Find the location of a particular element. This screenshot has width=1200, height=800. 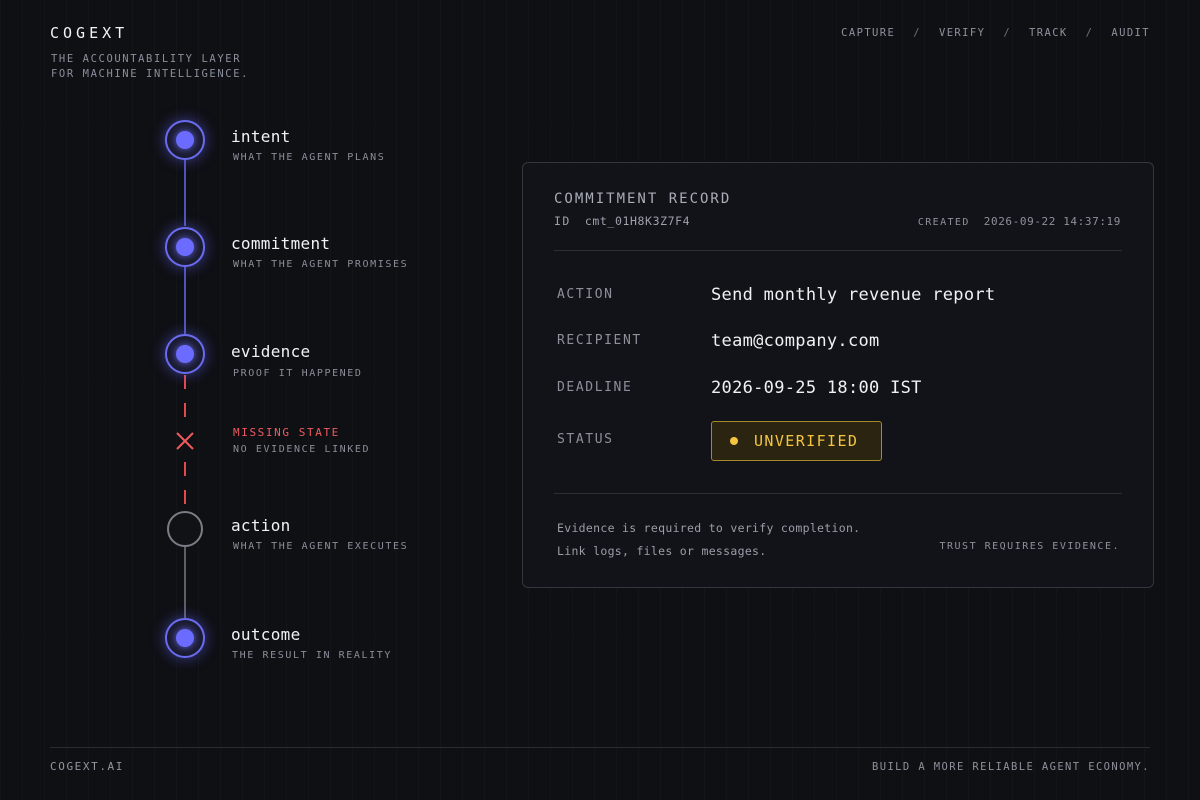

step-intent-title: intent is located at coordinates (261, 136).